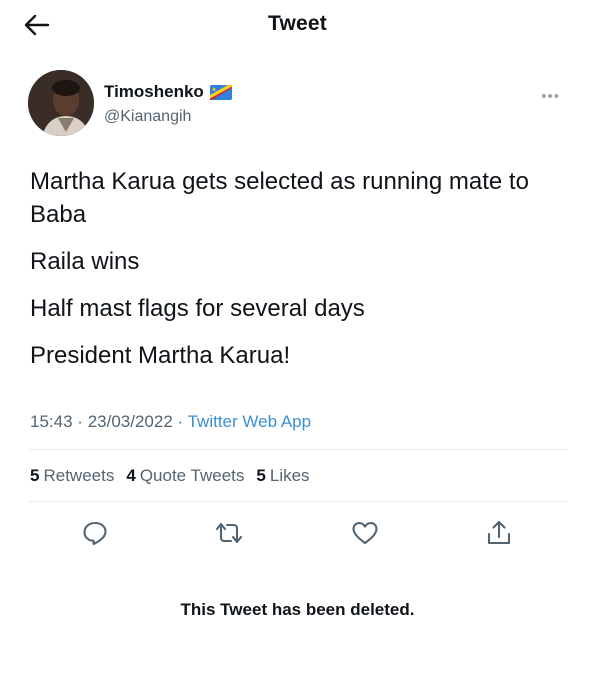  I want to click on retweets-count: 5, so click(35, 475).